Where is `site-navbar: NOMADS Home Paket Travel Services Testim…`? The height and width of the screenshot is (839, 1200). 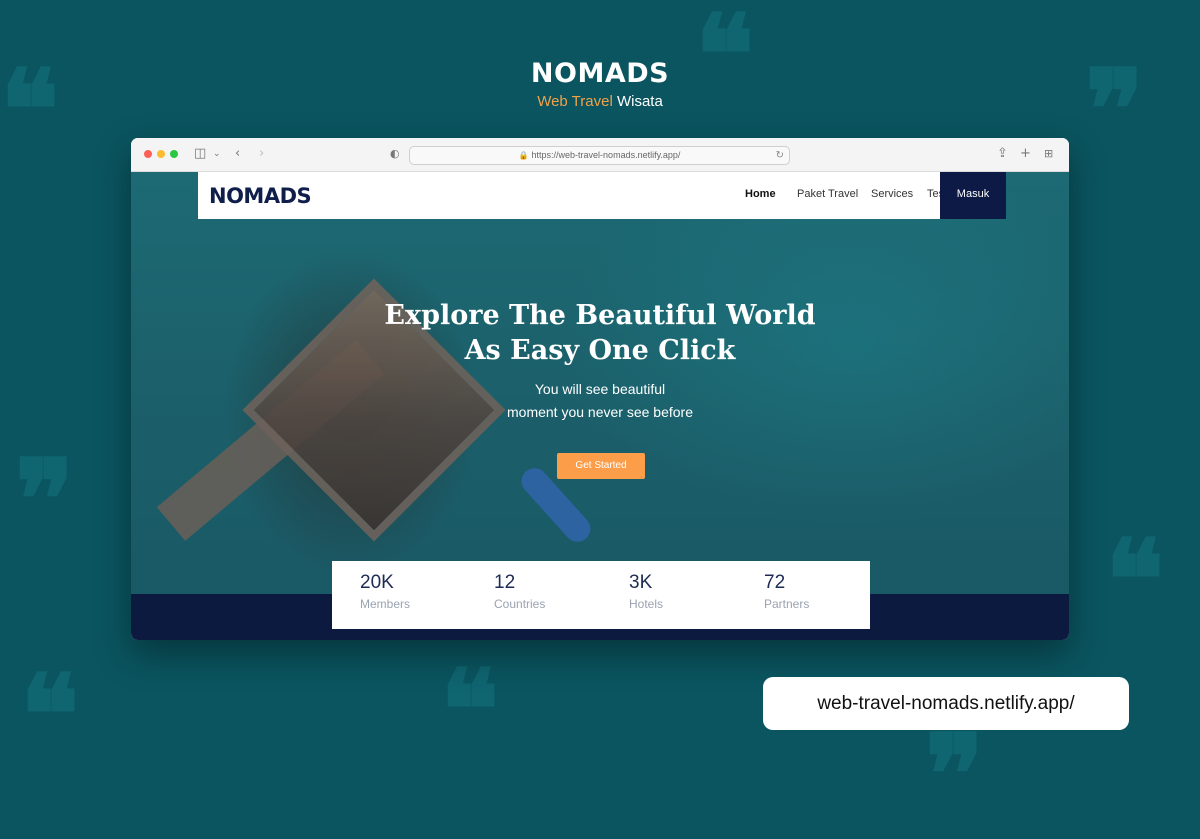
site-navbar: NOMADS Home Paket Travel Services Testim… is located at coordinates (602, 195).